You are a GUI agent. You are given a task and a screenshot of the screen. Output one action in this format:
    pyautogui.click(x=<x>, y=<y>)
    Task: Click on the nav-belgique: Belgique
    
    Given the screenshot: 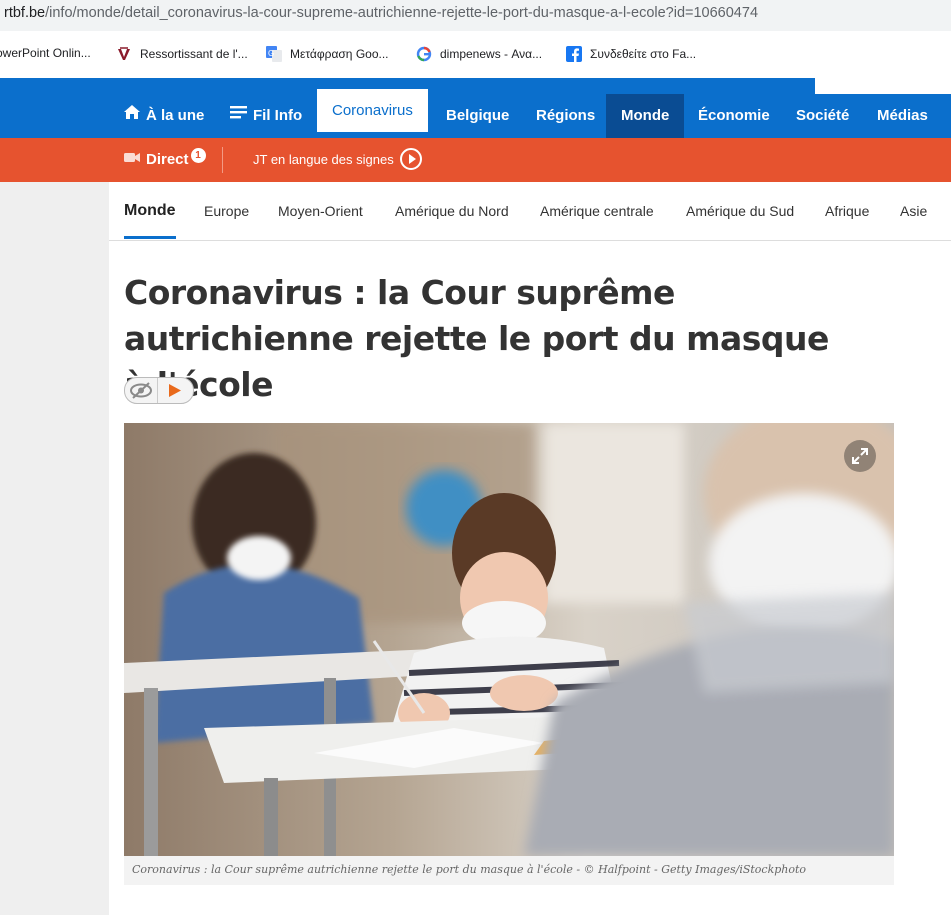 What is the action you would take?
    pyautogui.click(x=477, y=116)
    